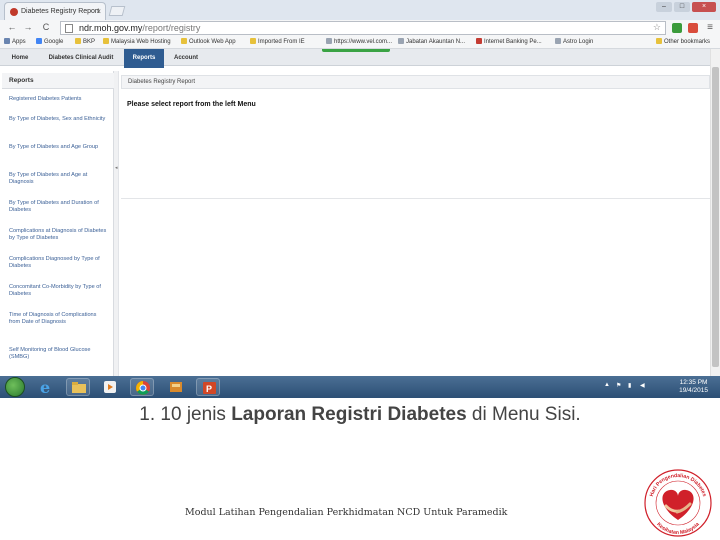  I want to click on sidebar-item-age-at-diagnosis: By Type of Diabetes and Age at Diagnosis, so click(59, 179).